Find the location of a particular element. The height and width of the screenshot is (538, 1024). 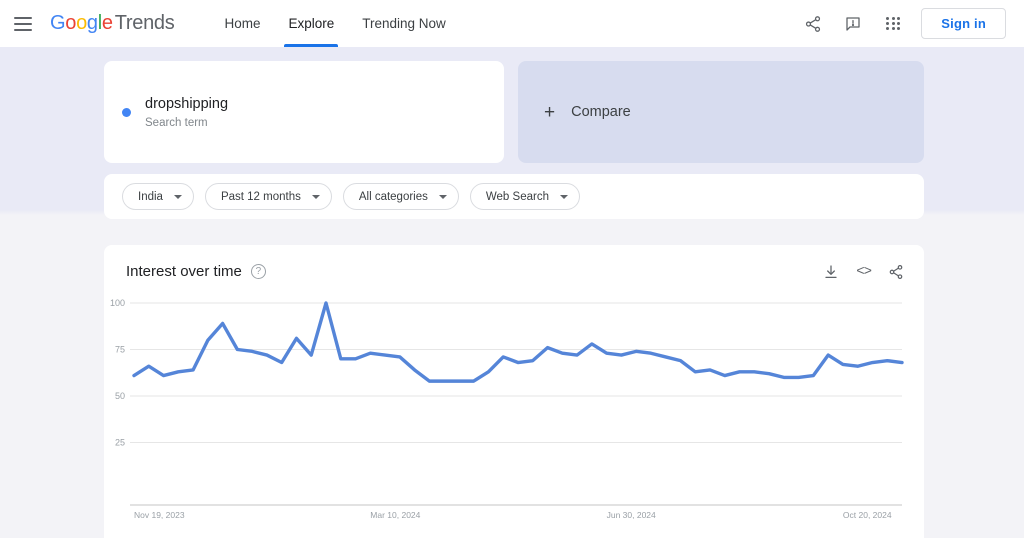

apps-grid-icon is located at coordinates (893, 24).